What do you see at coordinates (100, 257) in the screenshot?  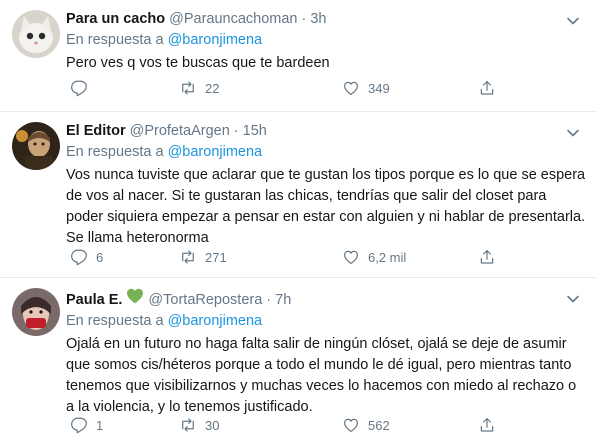 I see `reply-count: 6` at bounding box center [100, 257].